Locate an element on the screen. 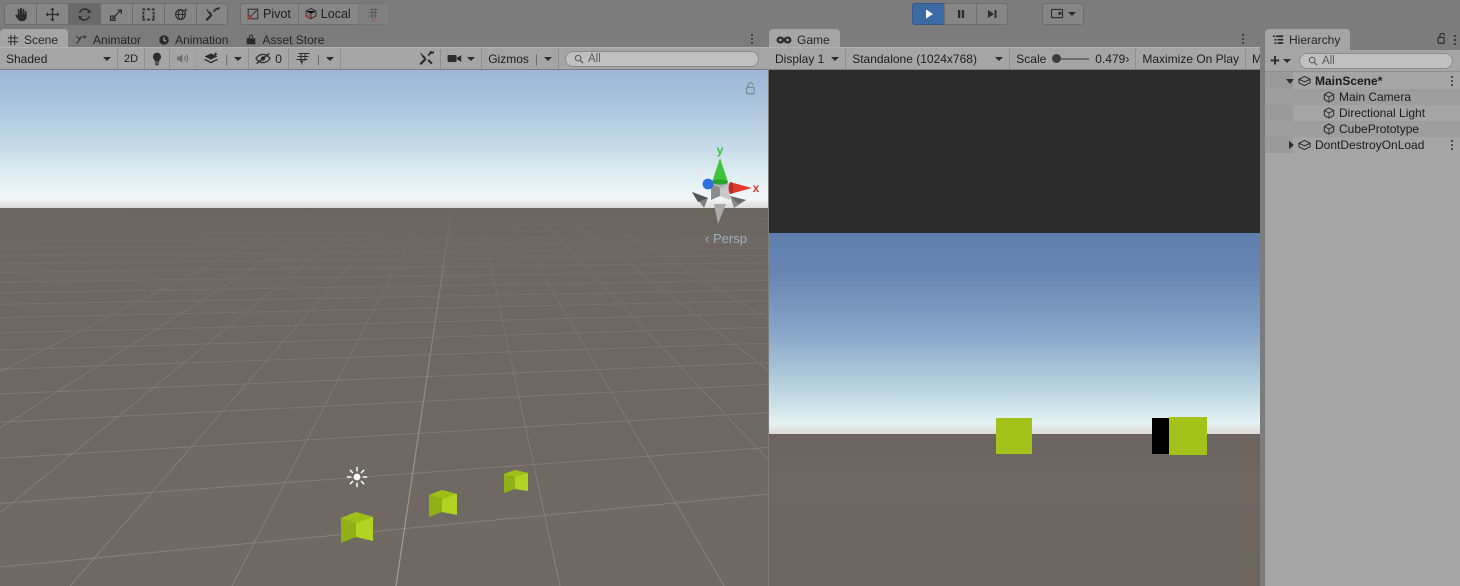 The height and width of the screenshot is (586, 1460). hierarchy-search-input: All is located at coordinates (1375, 60).